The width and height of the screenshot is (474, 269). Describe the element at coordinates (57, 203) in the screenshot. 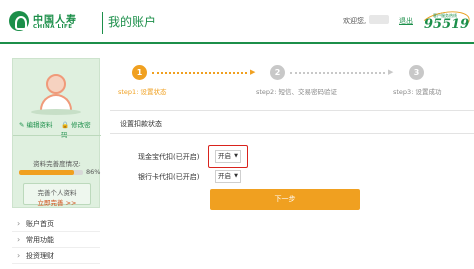

I see `complete-info-line2: 立即完善 >>` at that location.